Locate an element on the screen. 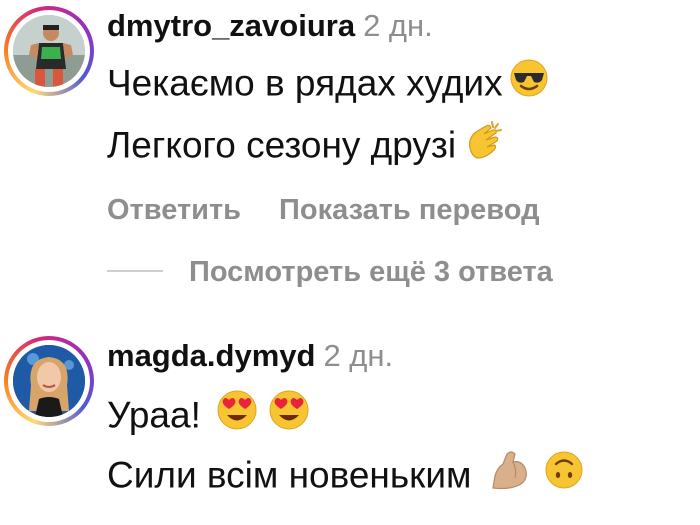 The width and height of the screenshot is (700, 525). avatar-runner-image is located at coordinates (49, 51).